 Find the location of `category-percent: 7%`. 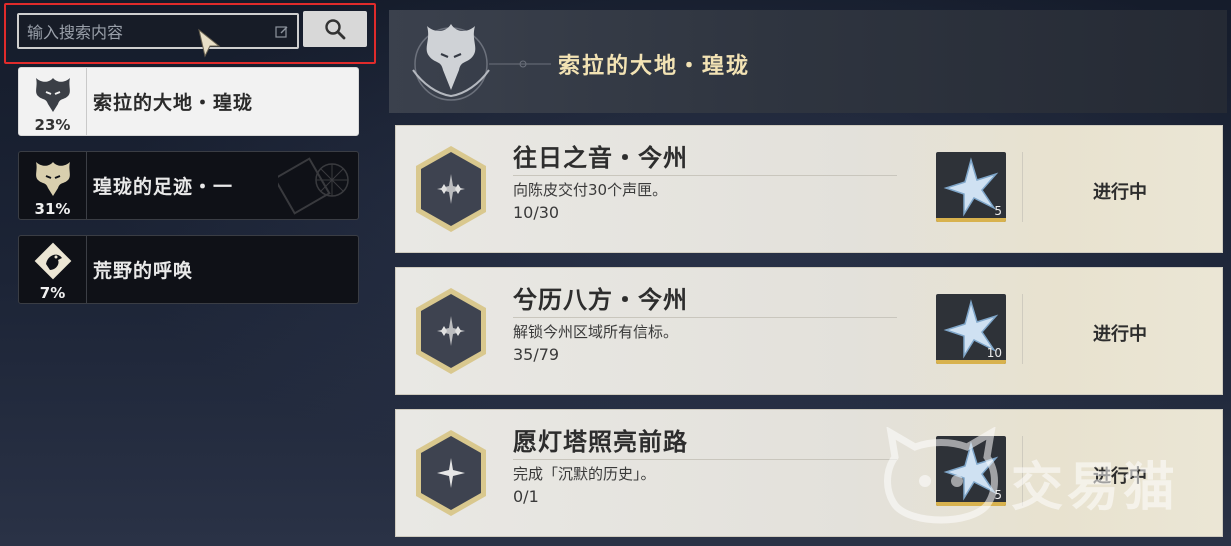

category-percent: 7% is located at coordinates (52, 293).